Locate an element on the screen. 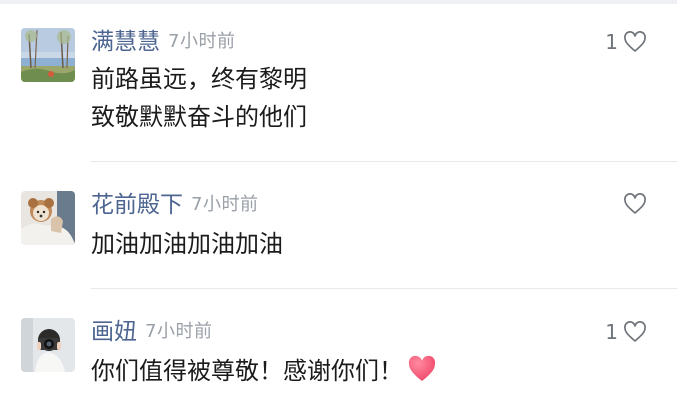  username: 满慧慧 is located at coordinates (125, 42).